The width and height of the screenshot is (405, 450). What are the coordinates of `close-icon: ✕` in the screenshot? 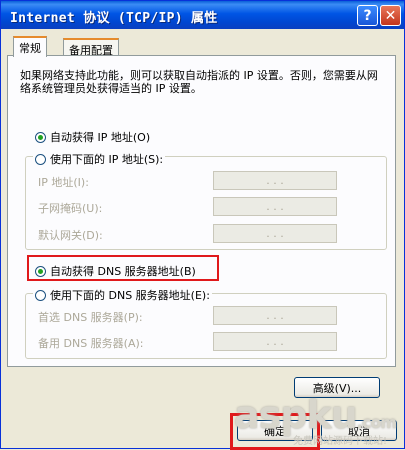 It's located at (390, 15).